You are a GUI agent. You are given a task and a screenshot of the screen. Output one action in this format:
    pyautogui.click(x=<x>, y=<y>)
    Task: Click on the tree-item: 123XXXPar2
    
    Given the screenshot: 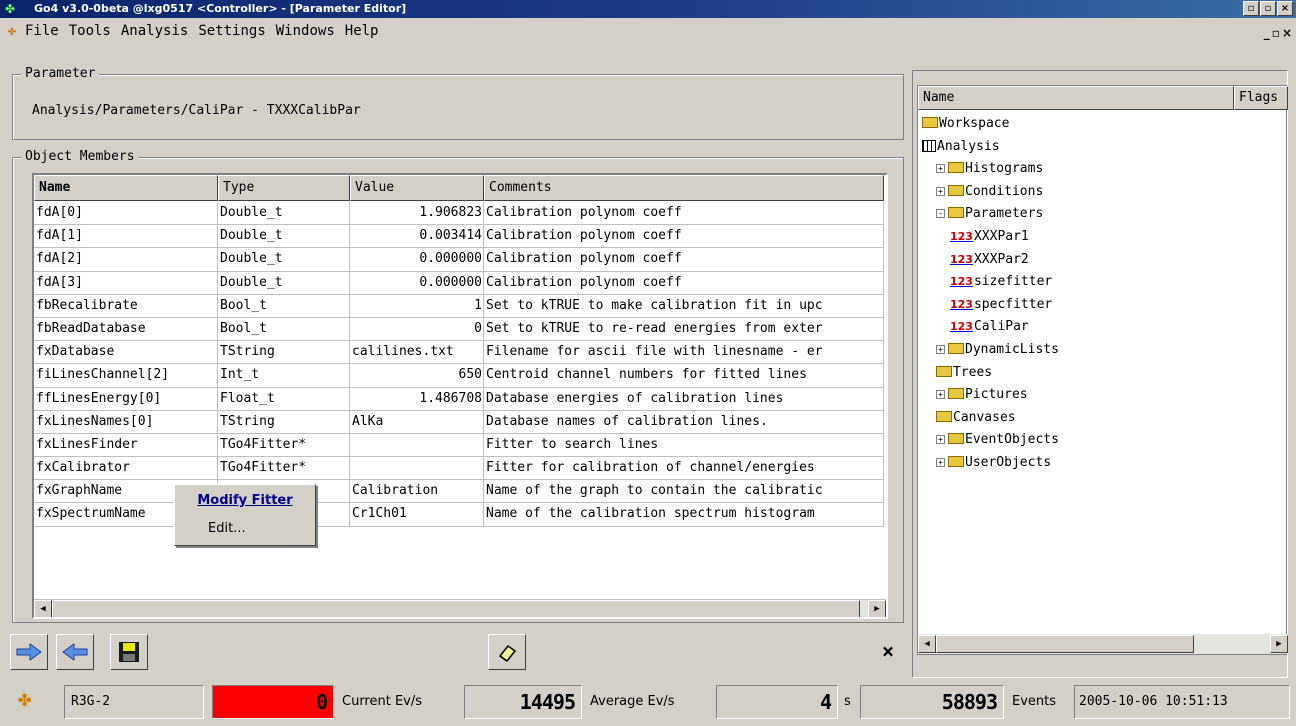 What is the action you would take?
    pyautogui.click(x=989, y=260)
    